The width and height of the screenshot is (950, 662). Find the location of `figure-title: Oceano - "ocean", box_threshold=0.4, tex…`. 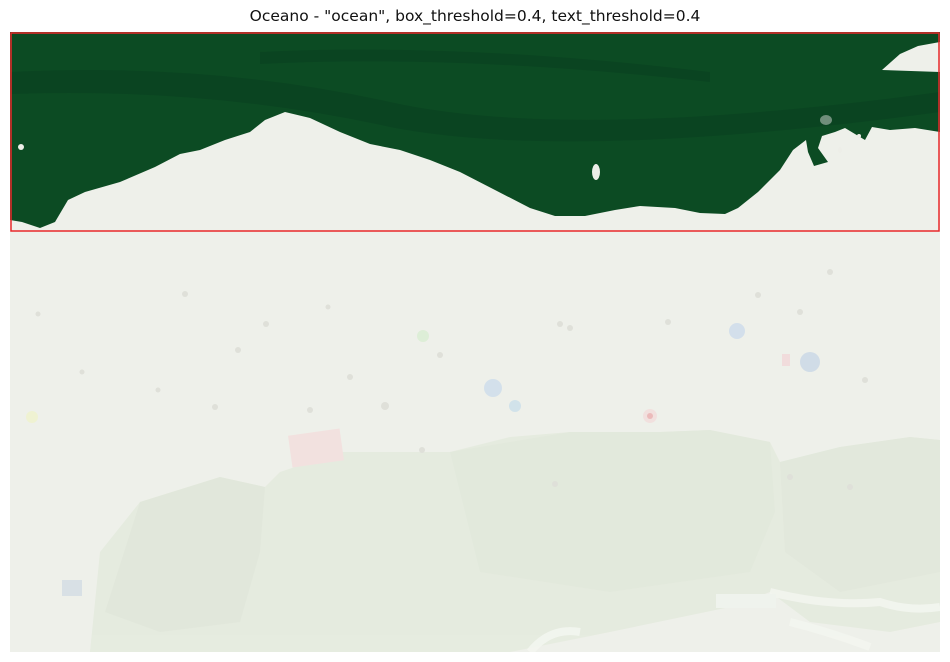

figure-title: Oceano - "ocean", box_threshold=0.4, tex… is located at coordinates (475, 16).